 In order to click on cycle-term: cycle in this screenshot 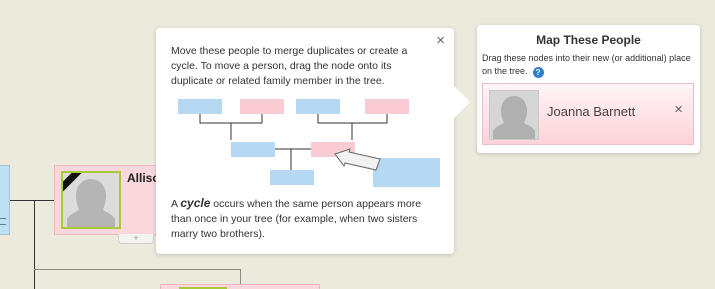, I will do `click(195, 203)`.